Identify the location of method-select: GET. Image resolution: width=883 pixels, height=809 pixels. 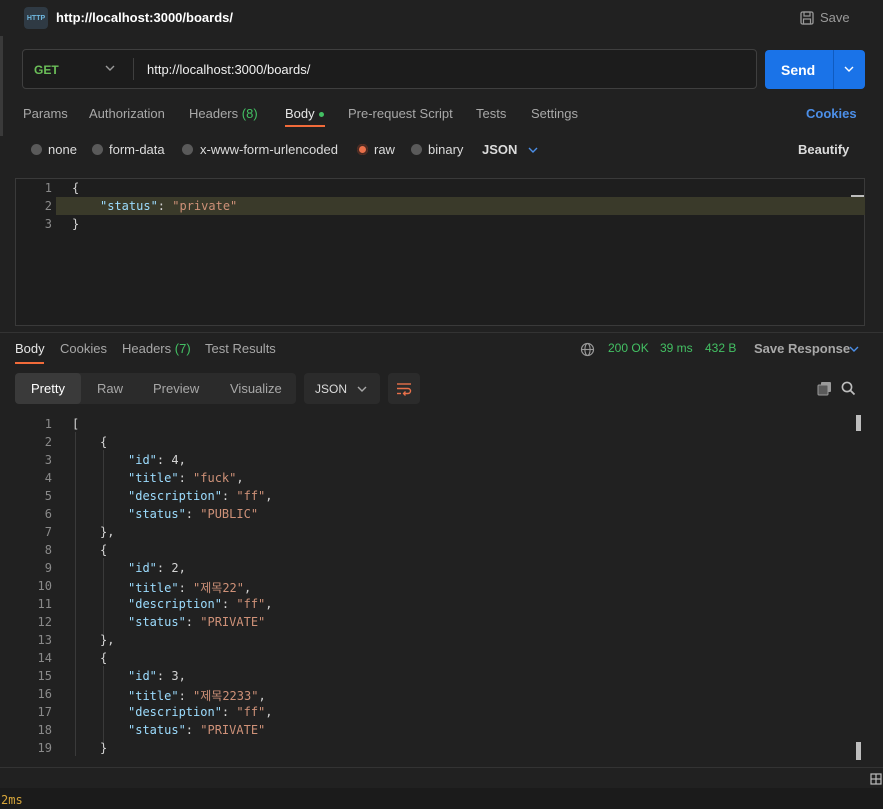
(46, 70).